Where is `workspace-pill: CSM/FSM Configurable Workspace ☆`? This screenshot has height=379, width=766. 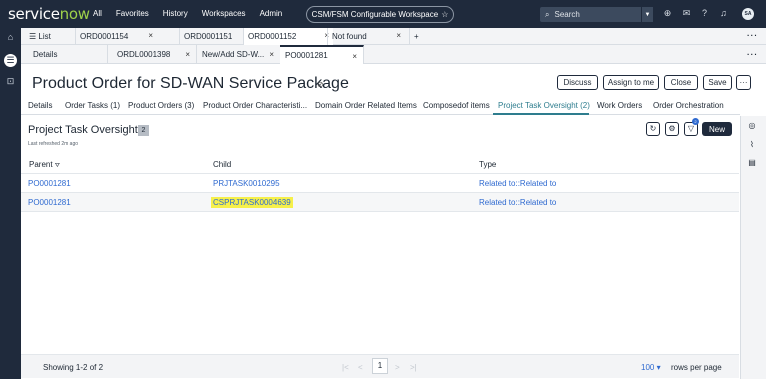
workspace-pill: CSM/FSM Configurable Workspace ☆ is located at coordinates (380, 14).